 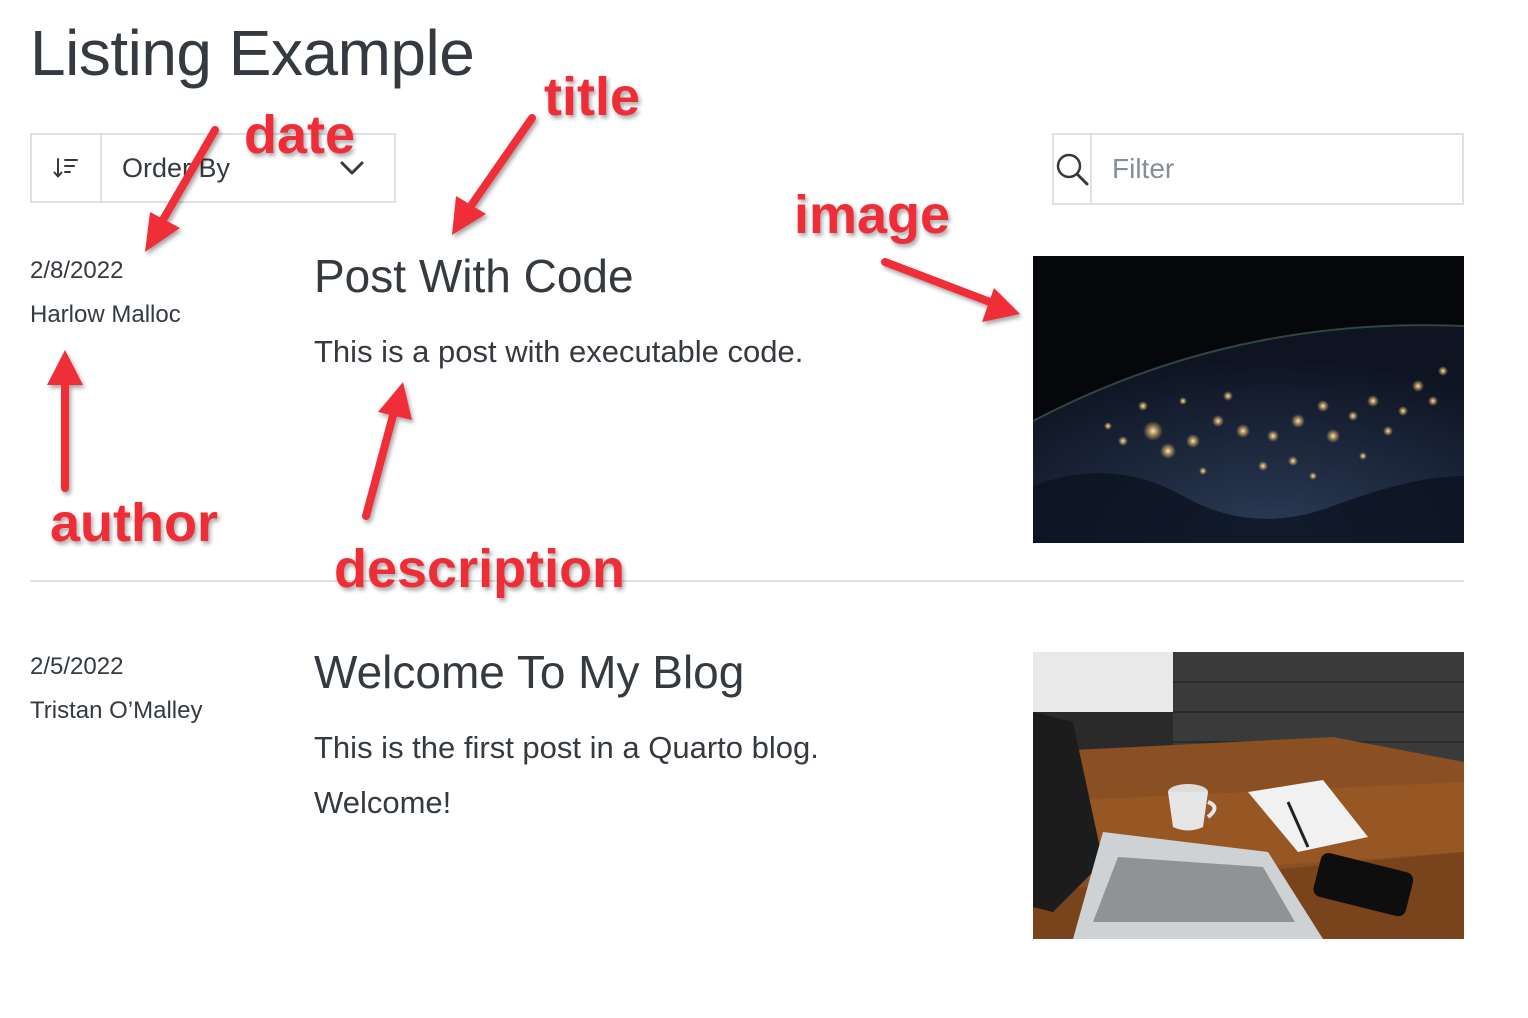 I want to click on filter-input, so click(x=1283, y=169).